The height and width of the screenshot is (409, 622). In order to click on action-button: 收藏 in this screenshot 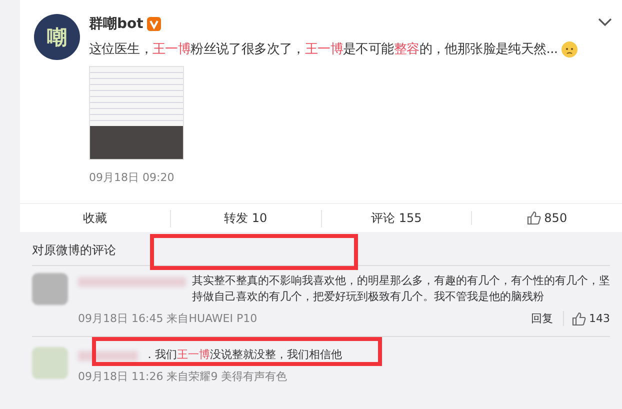, I will do `click(95, 218)`.